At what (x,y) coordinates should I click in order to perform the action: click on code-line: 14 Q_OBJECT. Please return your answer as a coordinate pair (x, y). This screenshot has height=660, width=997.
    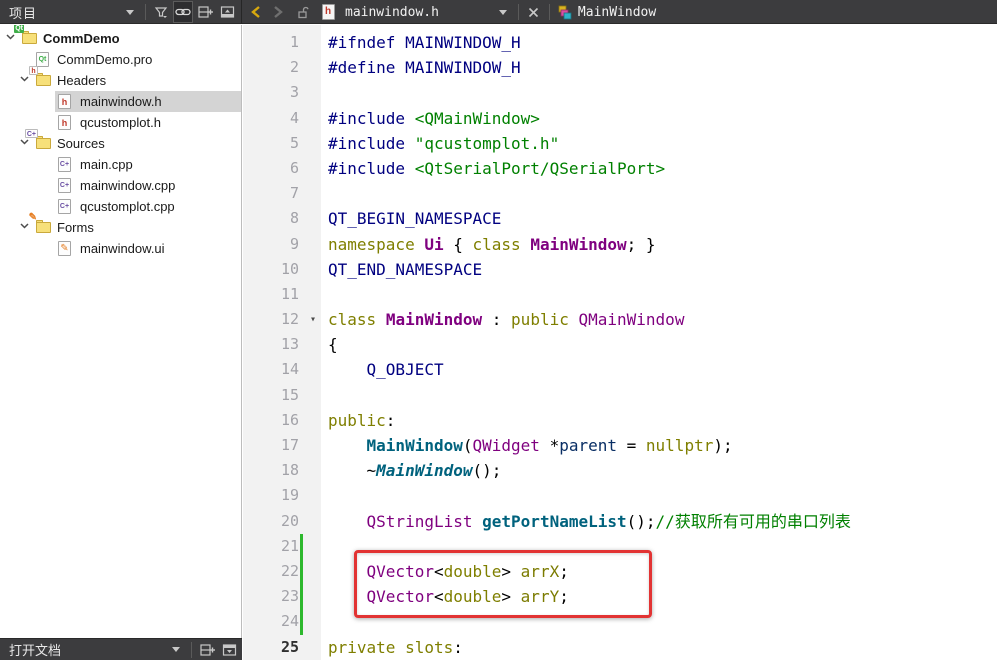
    Looking at the image, I should click on (620, 369).